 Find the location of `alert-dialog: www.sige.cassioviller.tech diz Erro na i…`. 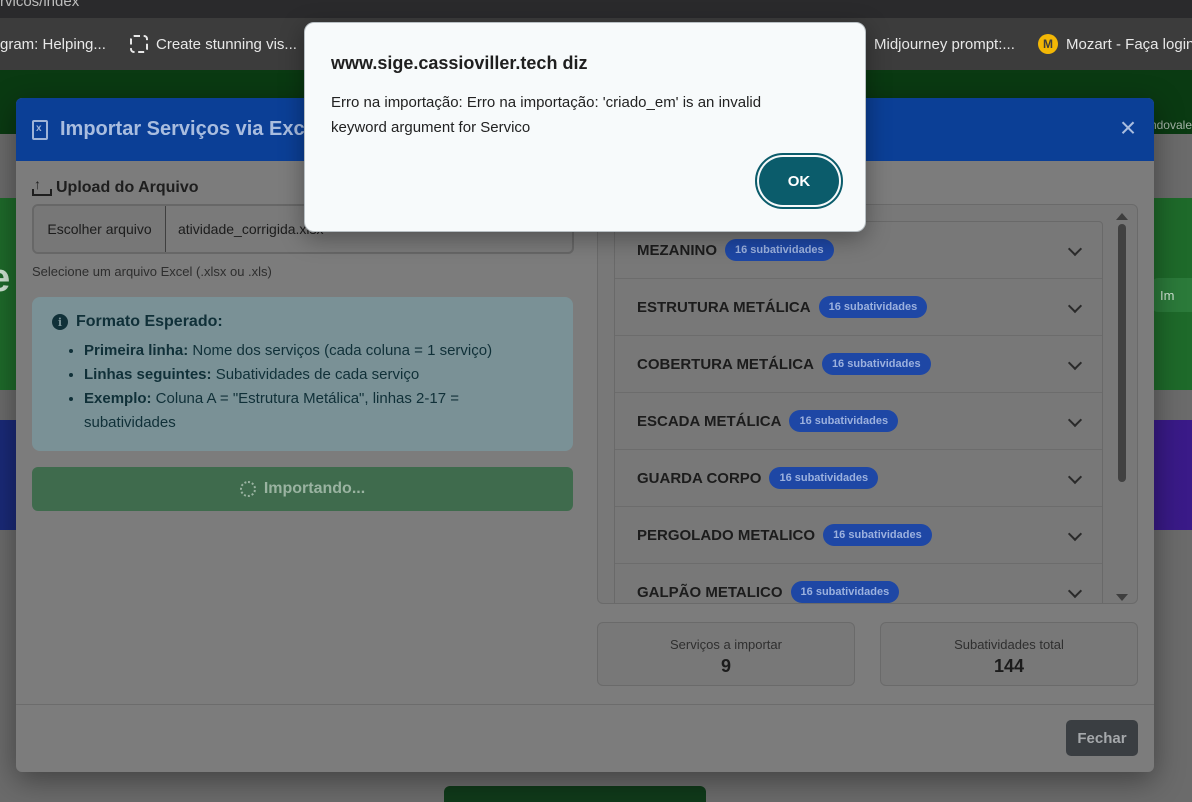

alert-dialog: www.sige.cassioviller.tech diz Erro na i… is located at coordinates (585, 127).